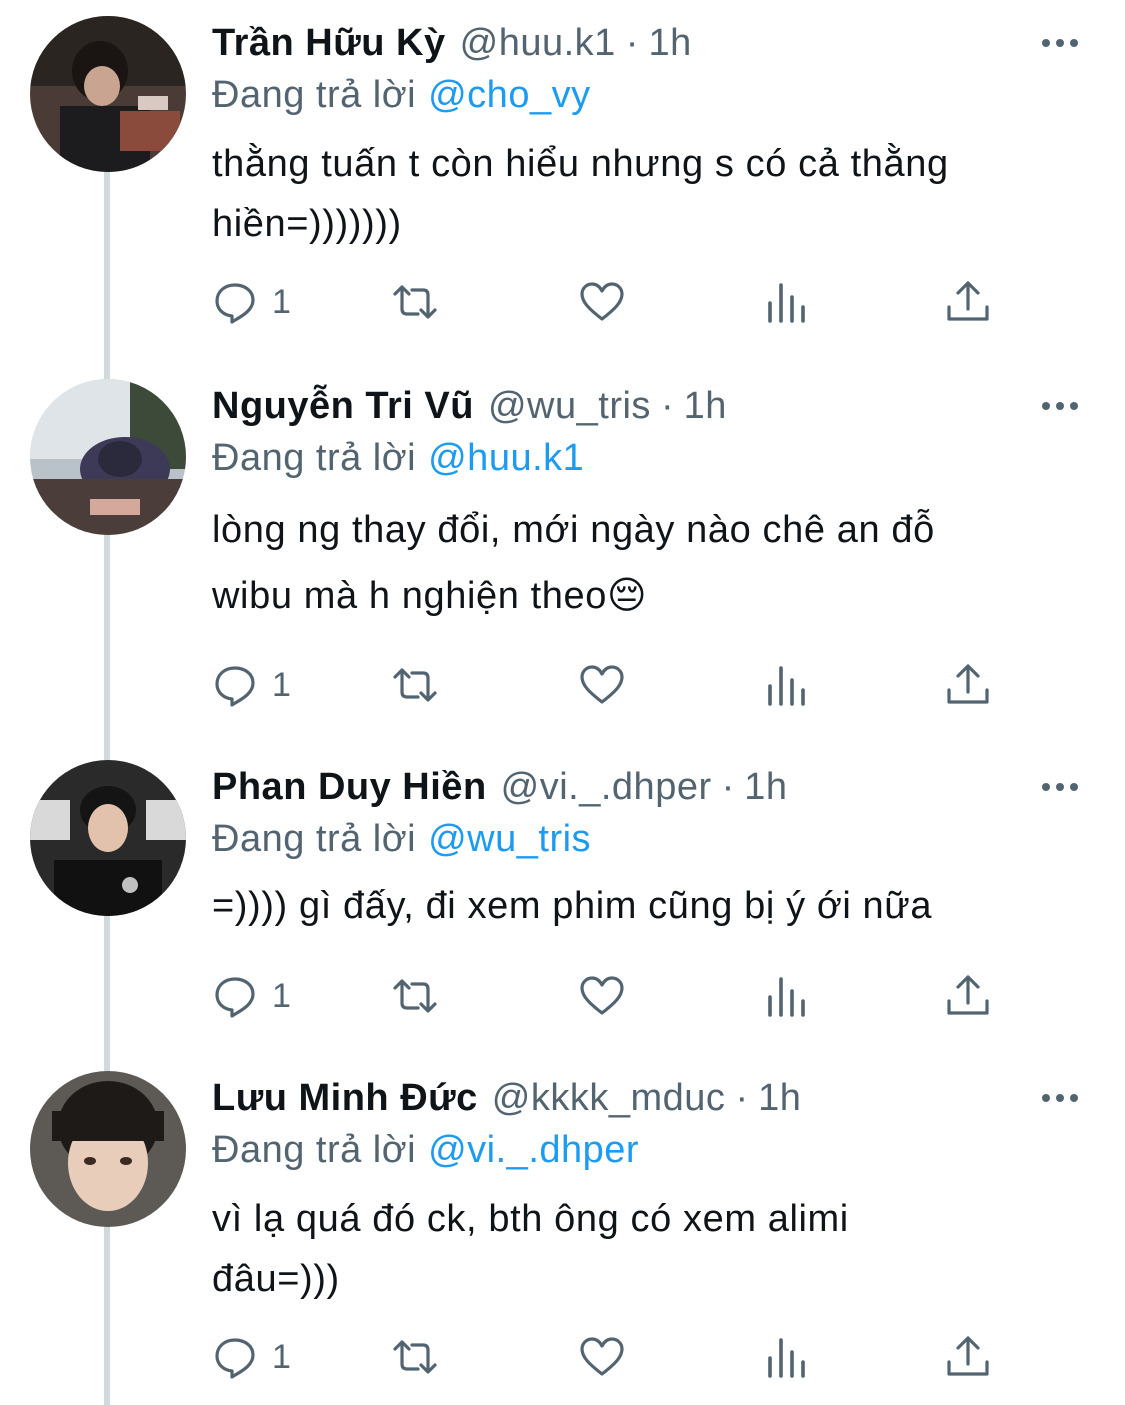 This screenshot has width=1125, height=1405. I want to click on display-name: Trần Hữu Kỳ, so click(329, 43).